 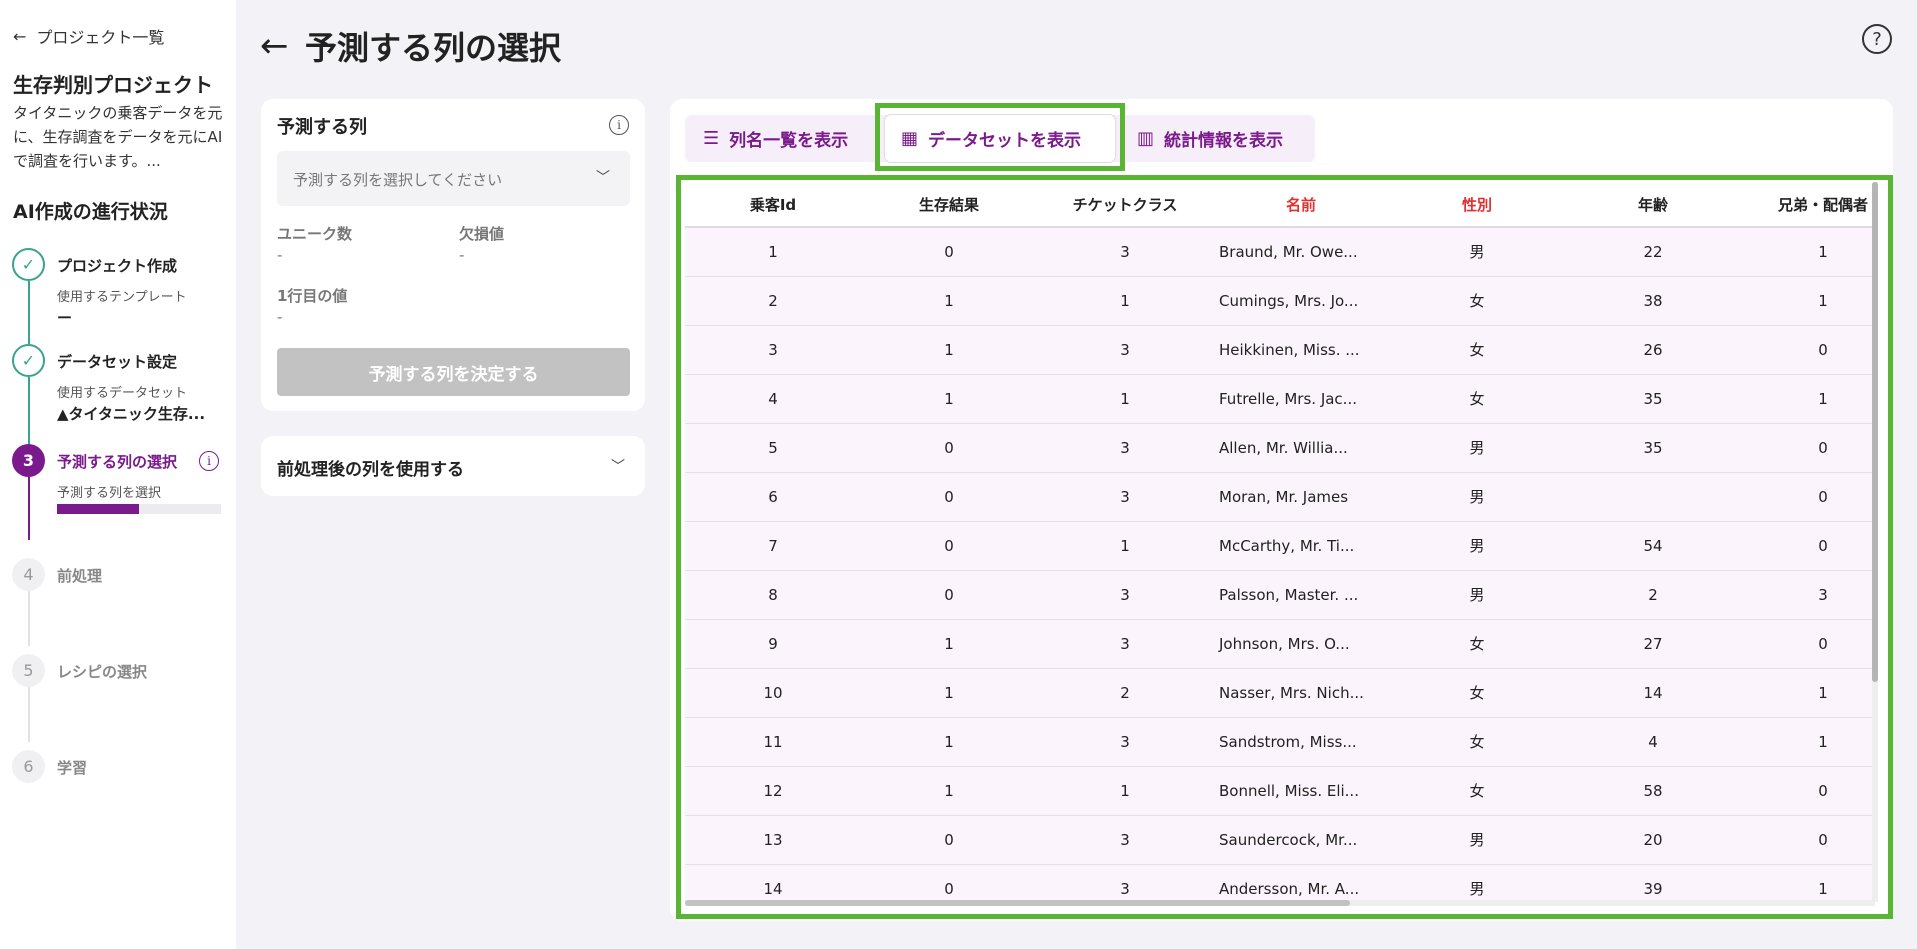 I want to click on preprocess-label: 前処理後の列を使用する, so click(x=370, y=470).